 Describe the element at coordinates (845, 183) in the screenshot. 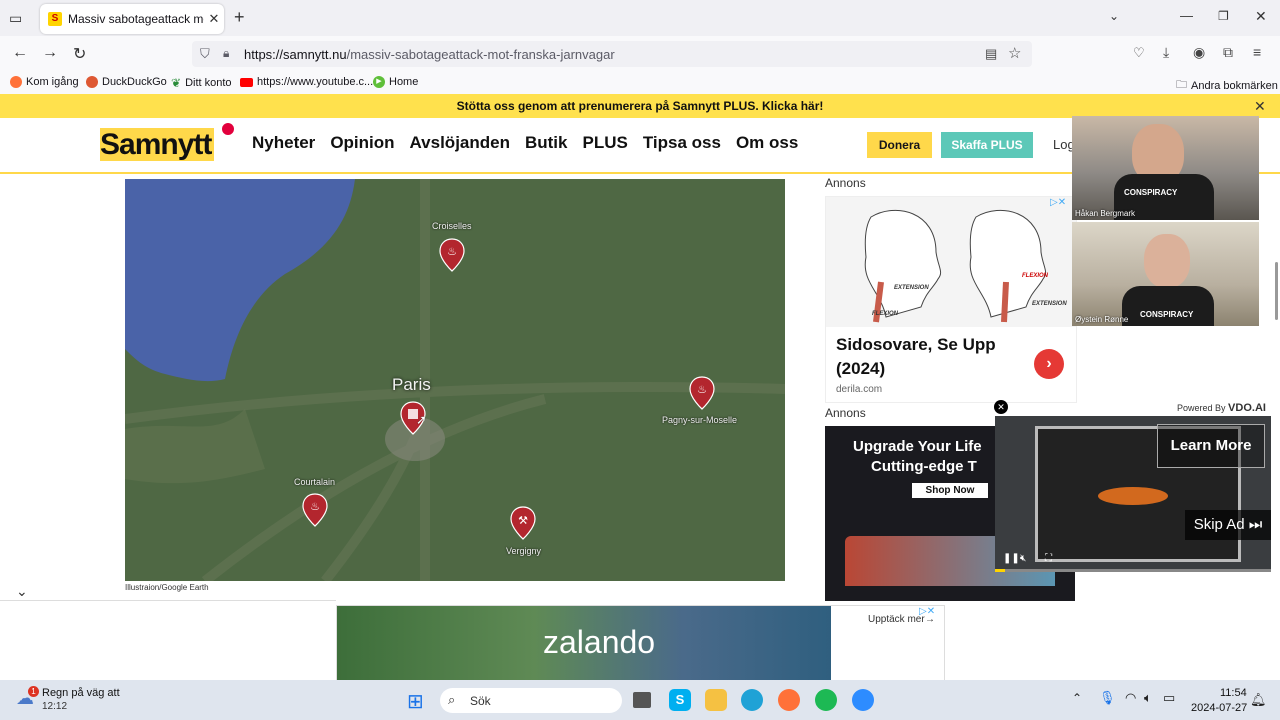

I see `ad-label-1: Annons` at that location.